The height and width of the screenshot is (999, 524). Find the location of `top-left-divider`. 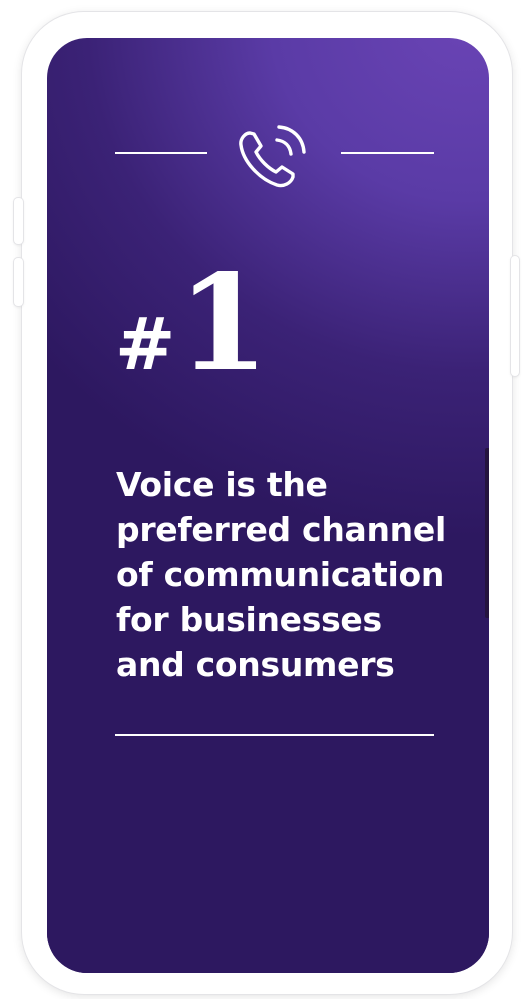

top-left-divider is located at coordinates (161, 153).